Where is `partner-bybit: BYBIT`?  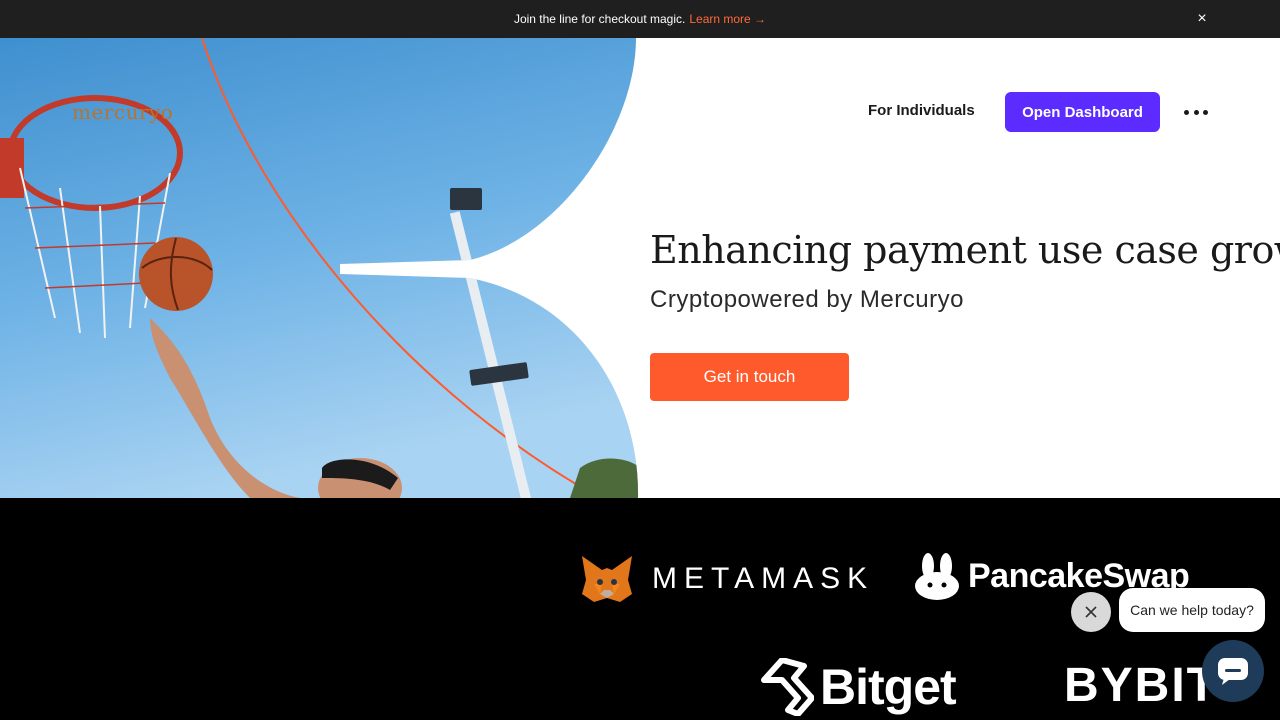 partner-bybit: BYBIT is located at coordinates (1141, 685).